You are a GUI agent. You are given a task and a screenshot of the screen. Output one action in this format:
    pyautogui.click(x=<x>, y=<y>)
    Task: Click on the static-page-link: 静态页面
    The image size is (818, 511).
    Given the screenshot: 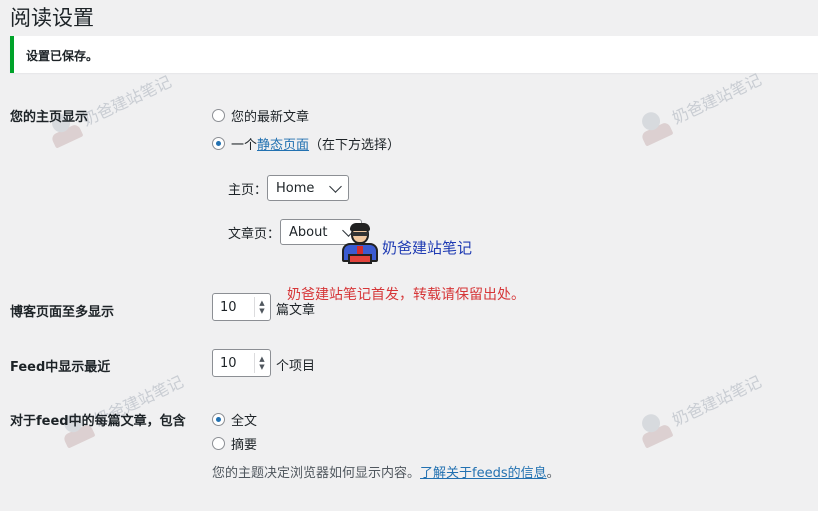 What is the action you would take?
    pyautogui.click(x=283, y=145)
    